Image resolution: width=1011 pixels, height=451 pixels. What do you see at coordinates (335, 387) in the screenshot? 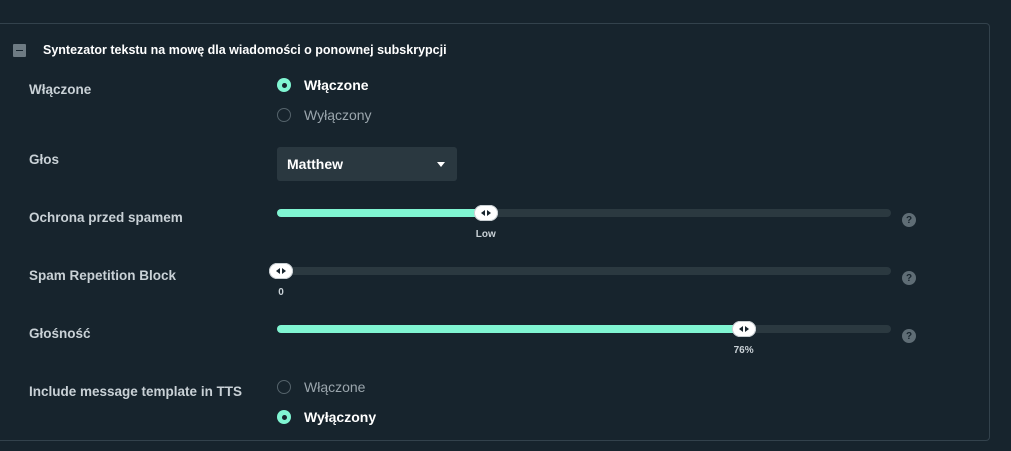
I see `include-template-option-on-label: Włączone` at bounding box center [335, 387].